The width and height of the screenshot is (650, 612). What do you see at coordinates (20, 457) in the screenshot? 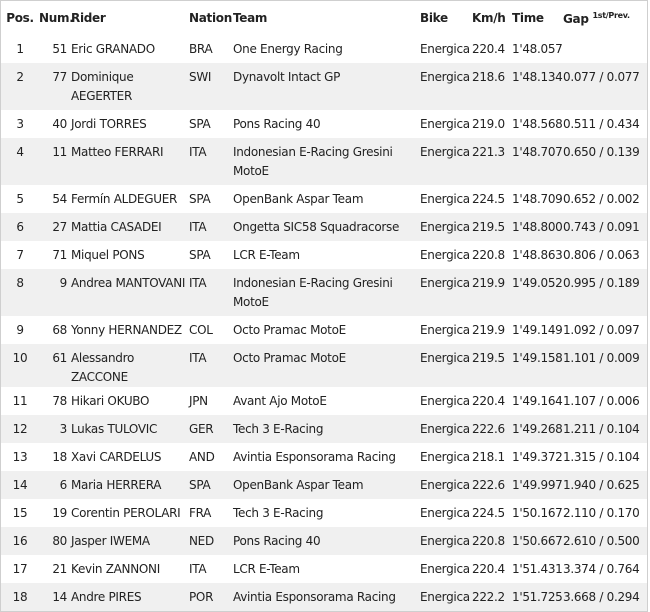
I see `cell-pos: 13` at bounding box center [20, 457].